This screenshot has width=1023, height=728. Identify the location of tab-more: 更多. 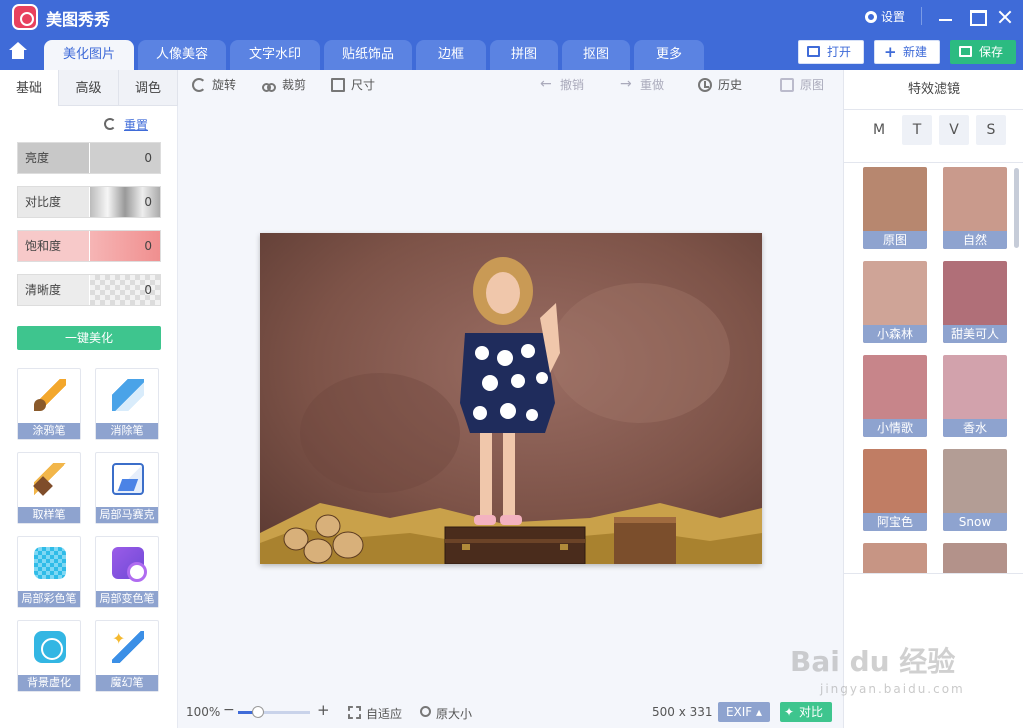
(669, 55).